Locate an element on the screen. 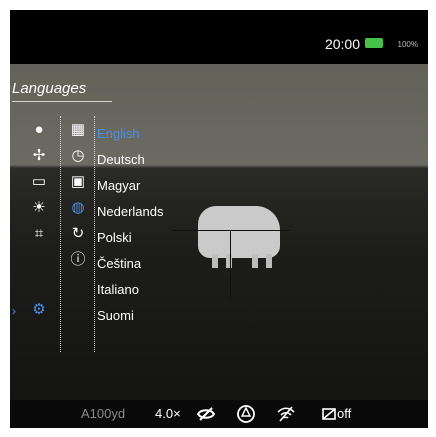 This screenshot has width=436, height=437. language-option-polski: Polski is located at coordinates (114, 237).